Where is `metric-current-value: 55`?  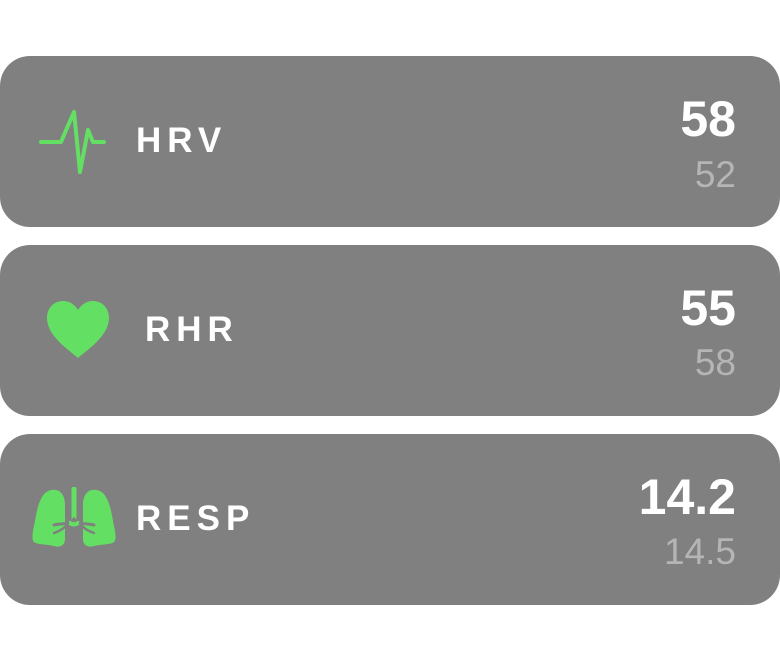 metric-current-value: 55 is located at coordinates (708, 308).